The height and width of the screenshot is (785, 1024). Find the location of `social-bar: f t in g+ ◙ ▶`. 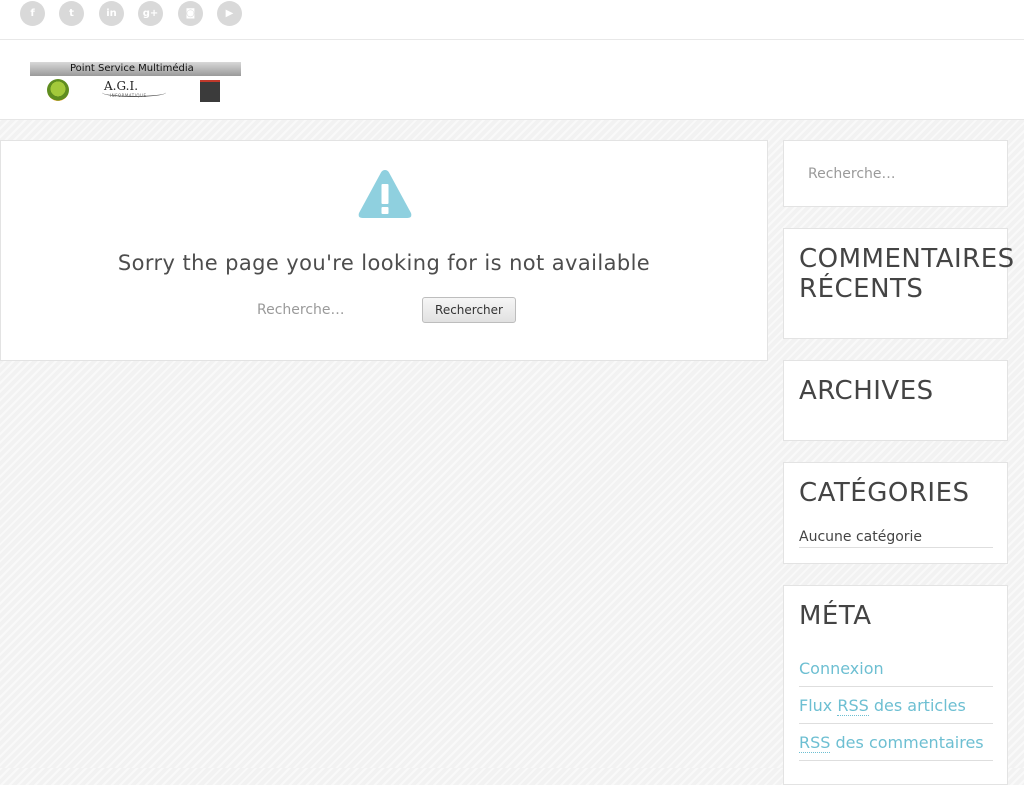

social-bar: f t in g+ ◙ ▶ is located at coordinates (512, 20).